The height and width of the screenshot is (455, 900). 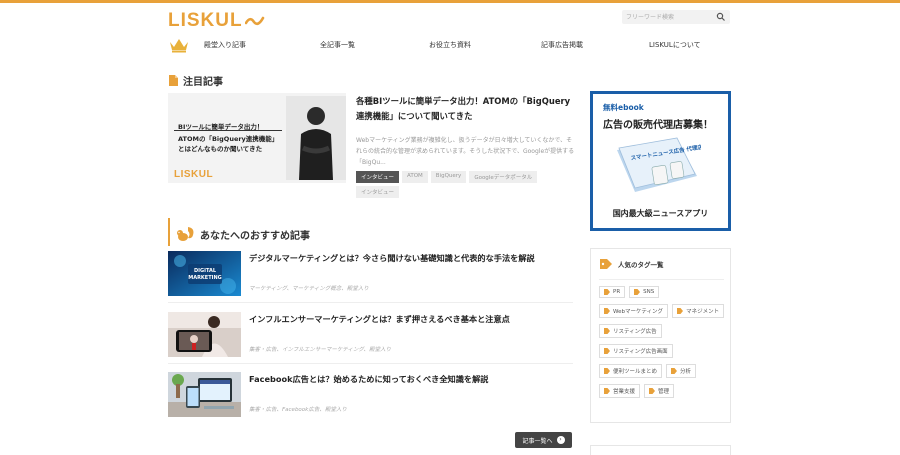 I want to click on tag-useful-tools: 便利ツールまとめ, so click(x=631, y=371).